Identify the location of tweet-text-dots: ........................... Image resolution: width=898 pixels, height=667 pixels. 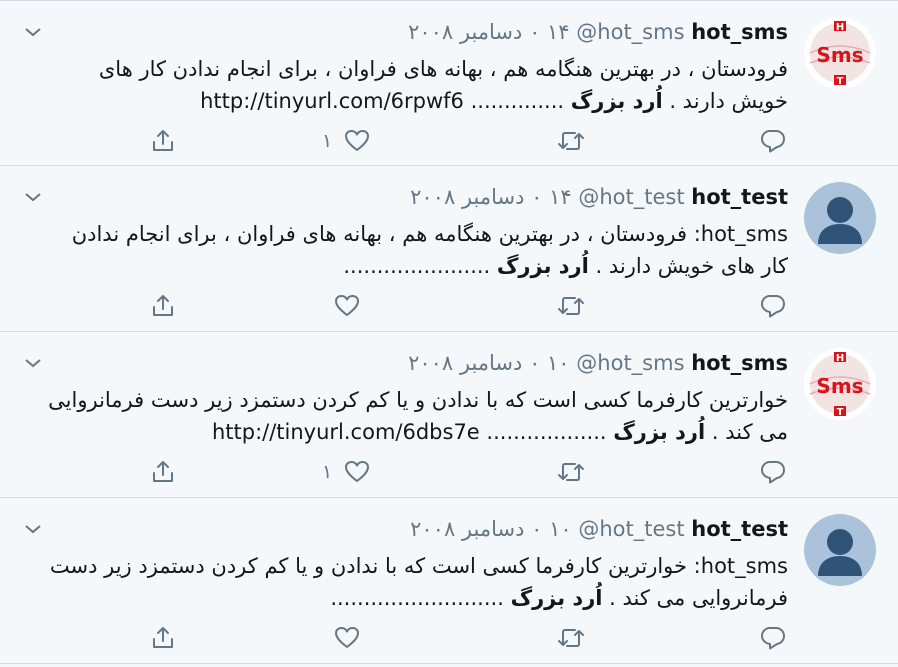
(420, 598).